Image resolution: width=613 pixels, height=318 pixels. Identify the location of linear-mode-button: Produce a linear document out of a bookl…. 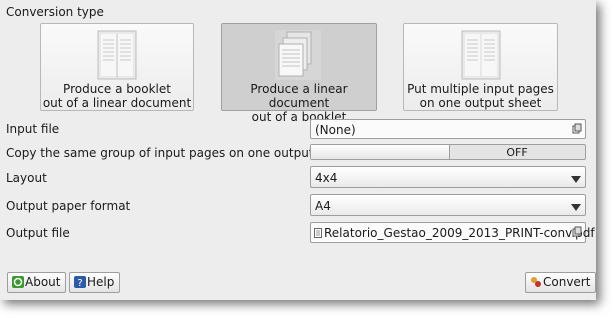
(299, 73).